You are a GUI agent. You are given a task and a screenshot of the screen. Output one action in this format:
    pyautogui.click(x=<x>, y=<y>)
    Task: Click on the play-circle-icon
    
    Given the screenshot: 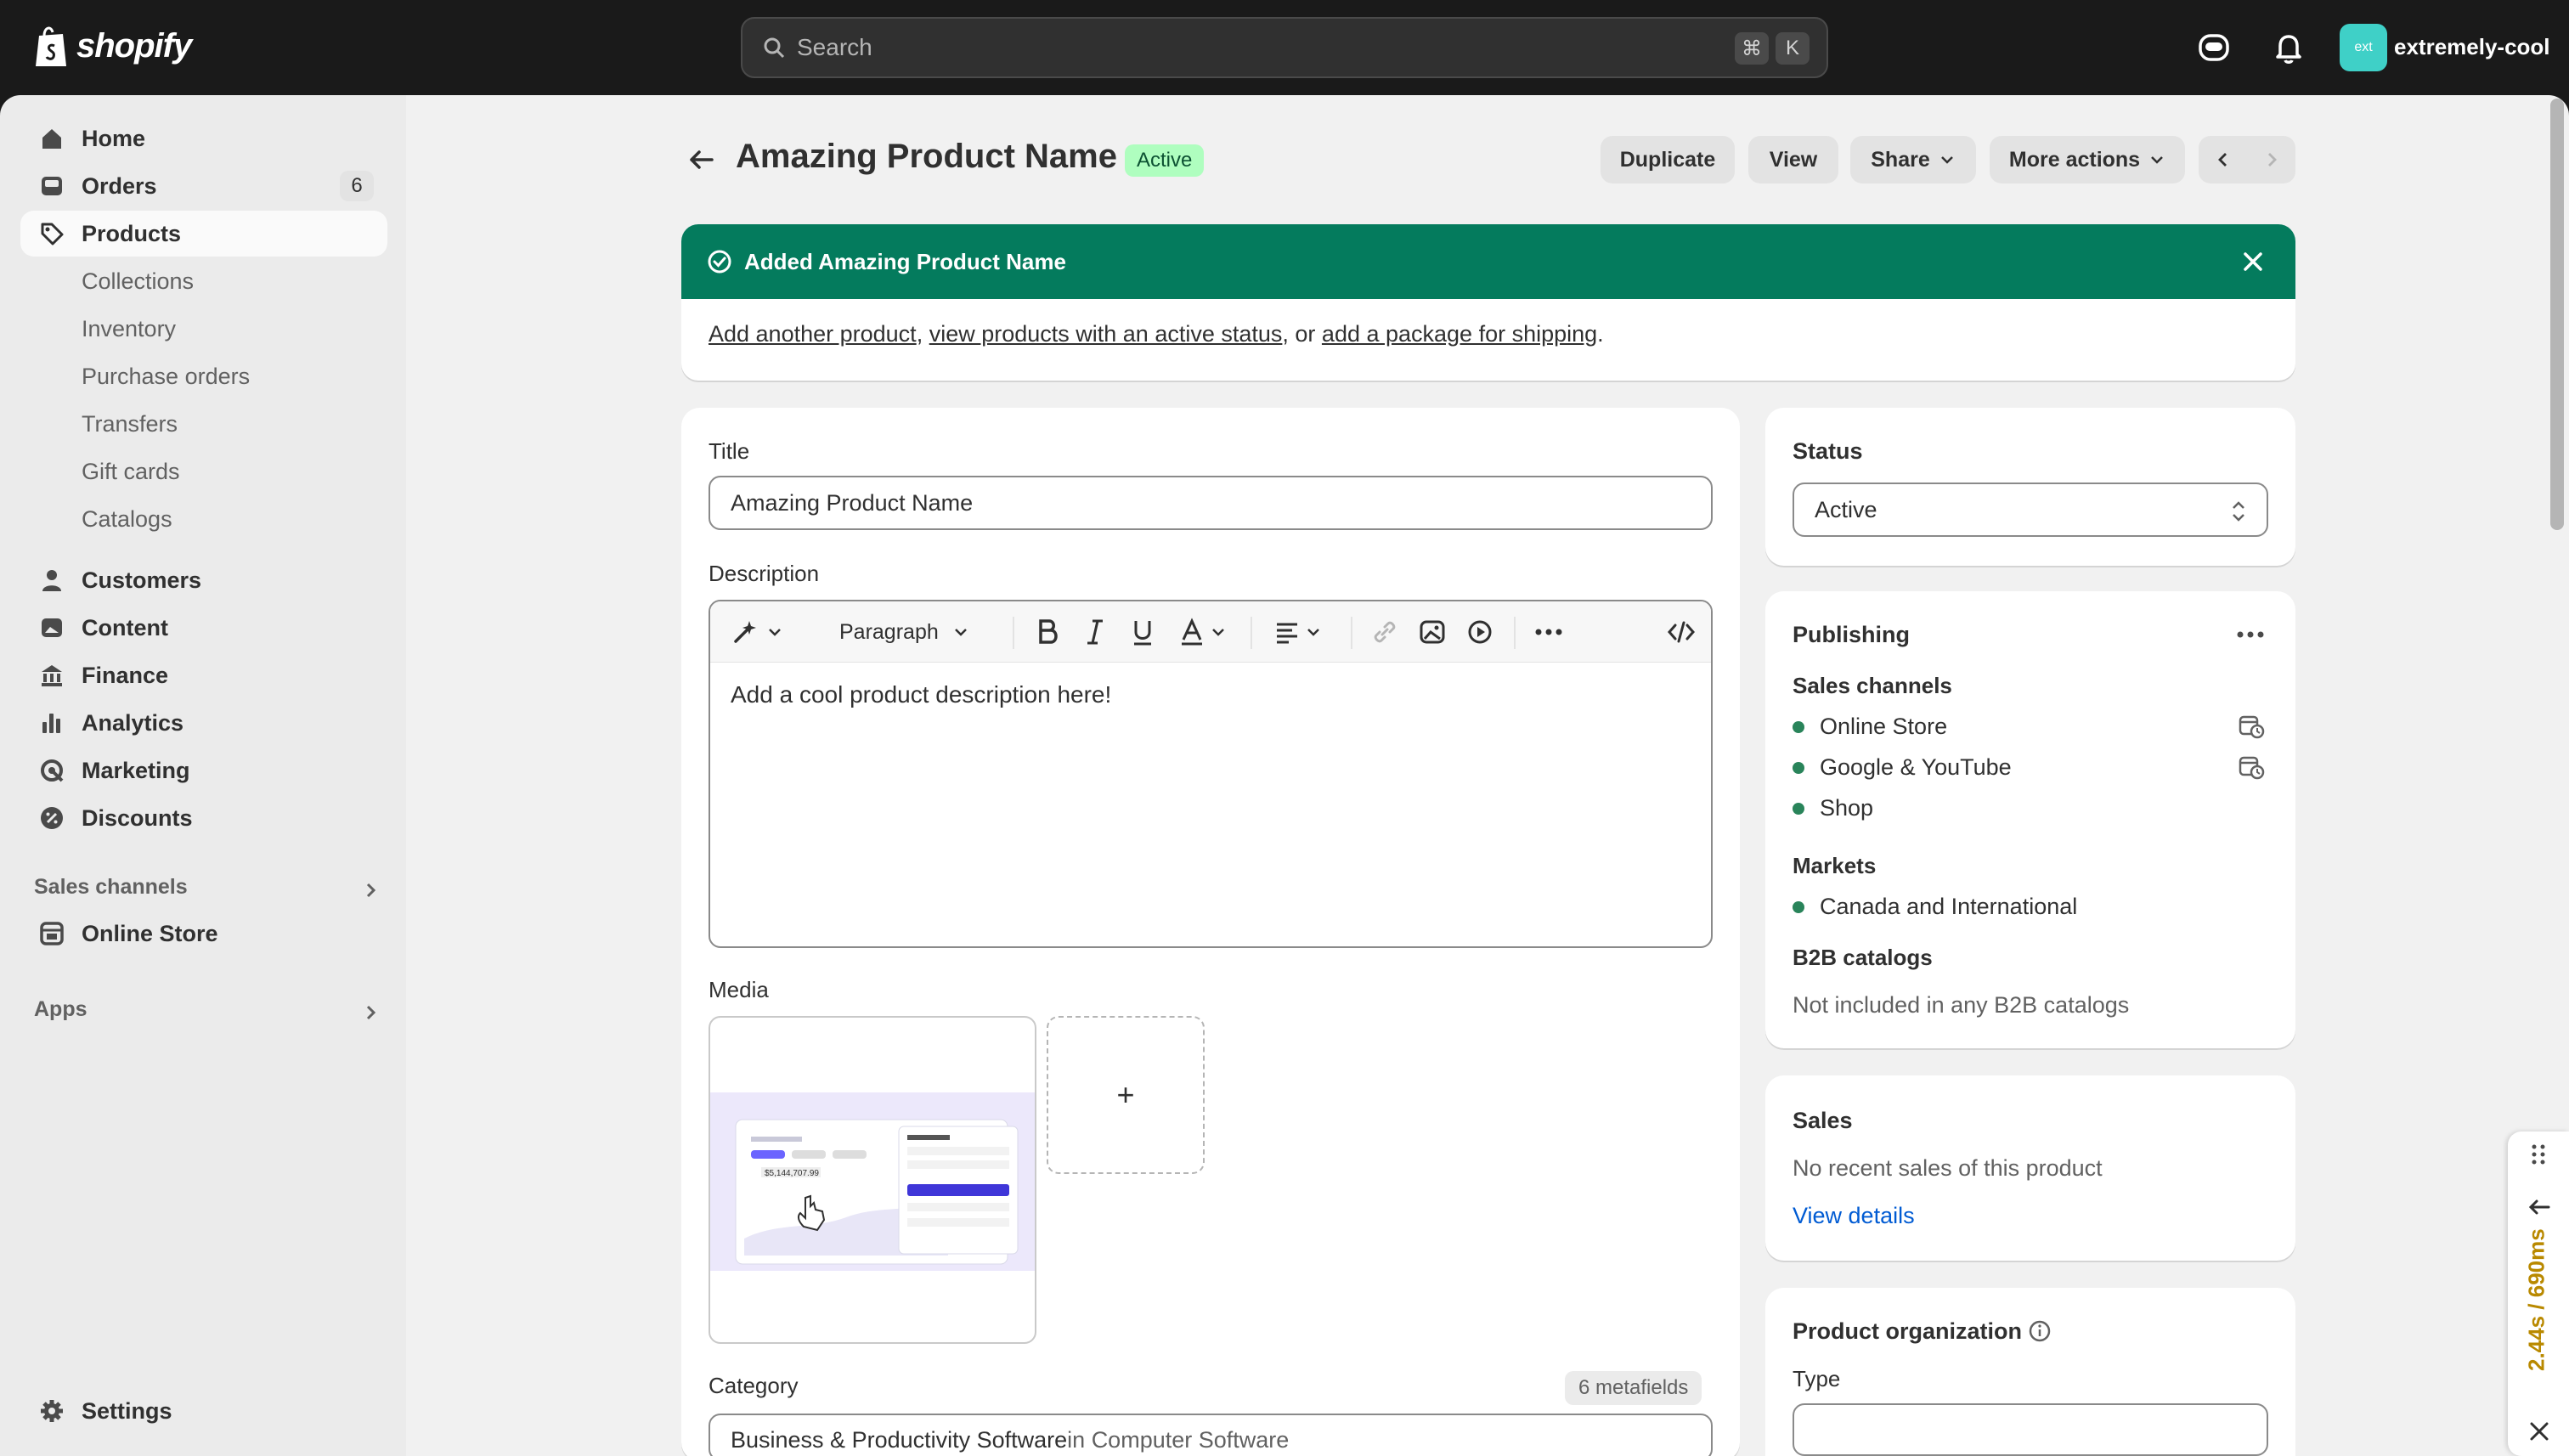 What is the action you would take?
    pyautogui.click(x=1480, y=632)
    